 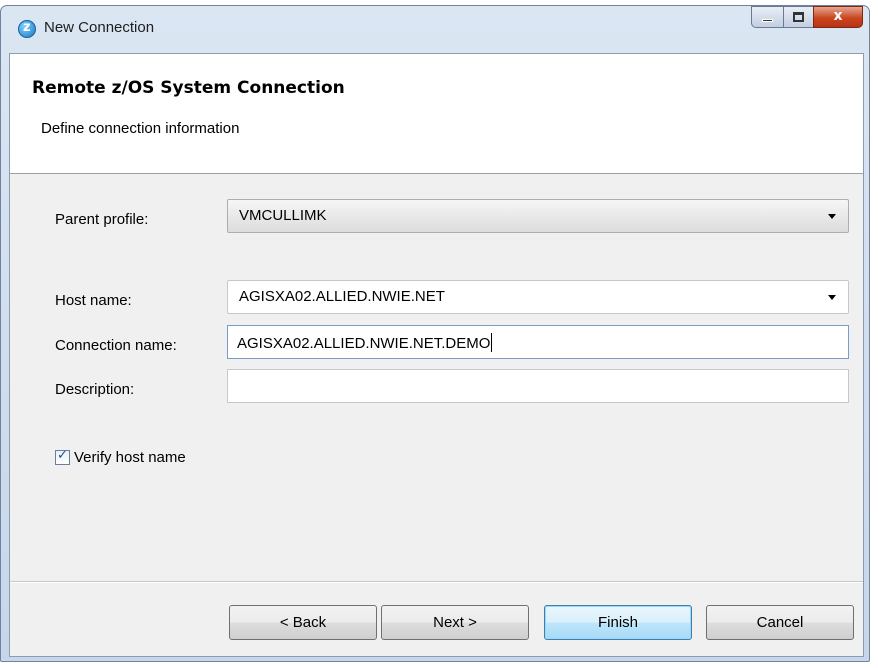 I want to click on minimize-button, so click(x=767, y=17).